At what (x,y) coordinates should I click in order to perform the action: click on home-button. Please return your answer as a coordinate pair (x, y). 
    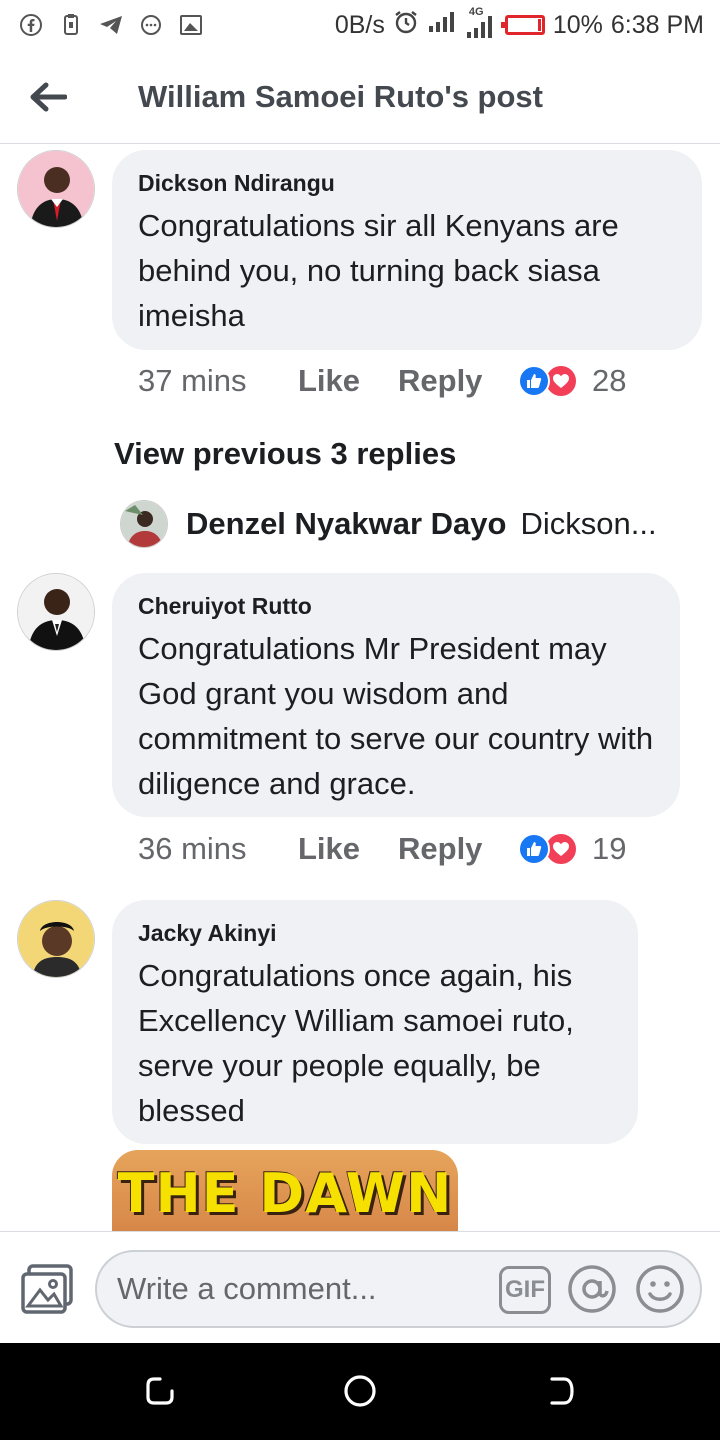
    Looking at the image, I should click on (360, 1391).